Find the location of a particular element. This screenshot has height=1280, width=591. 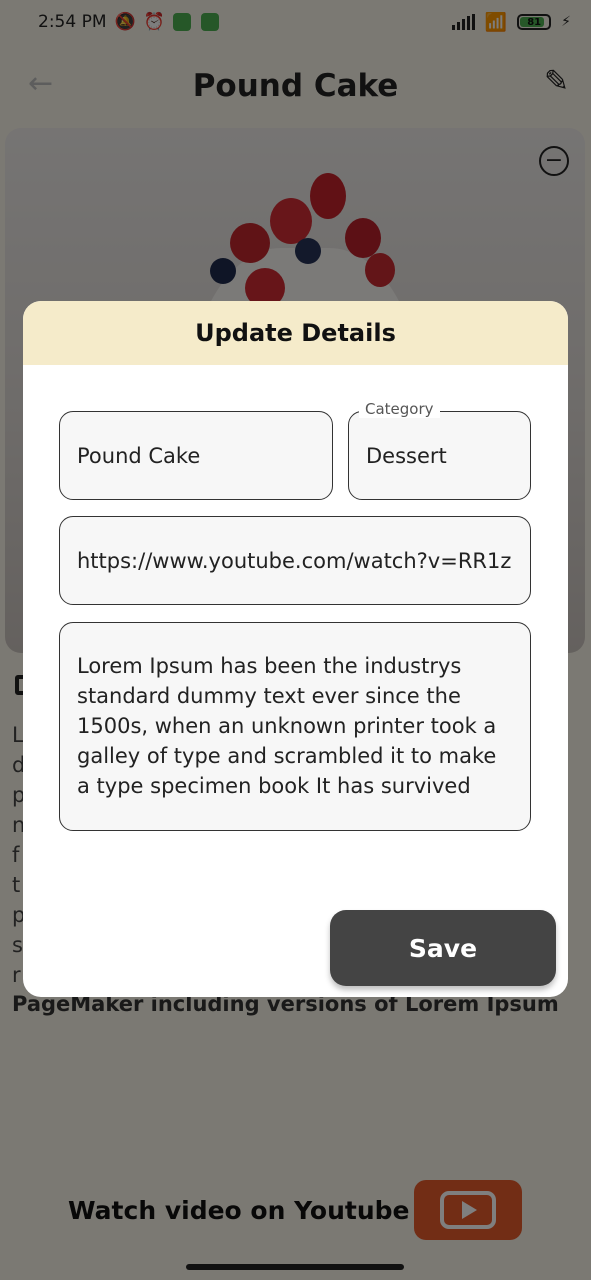

video-url-value: https://www.youtube.com/watch?v=RR1z is located at coordinates (294, 560).